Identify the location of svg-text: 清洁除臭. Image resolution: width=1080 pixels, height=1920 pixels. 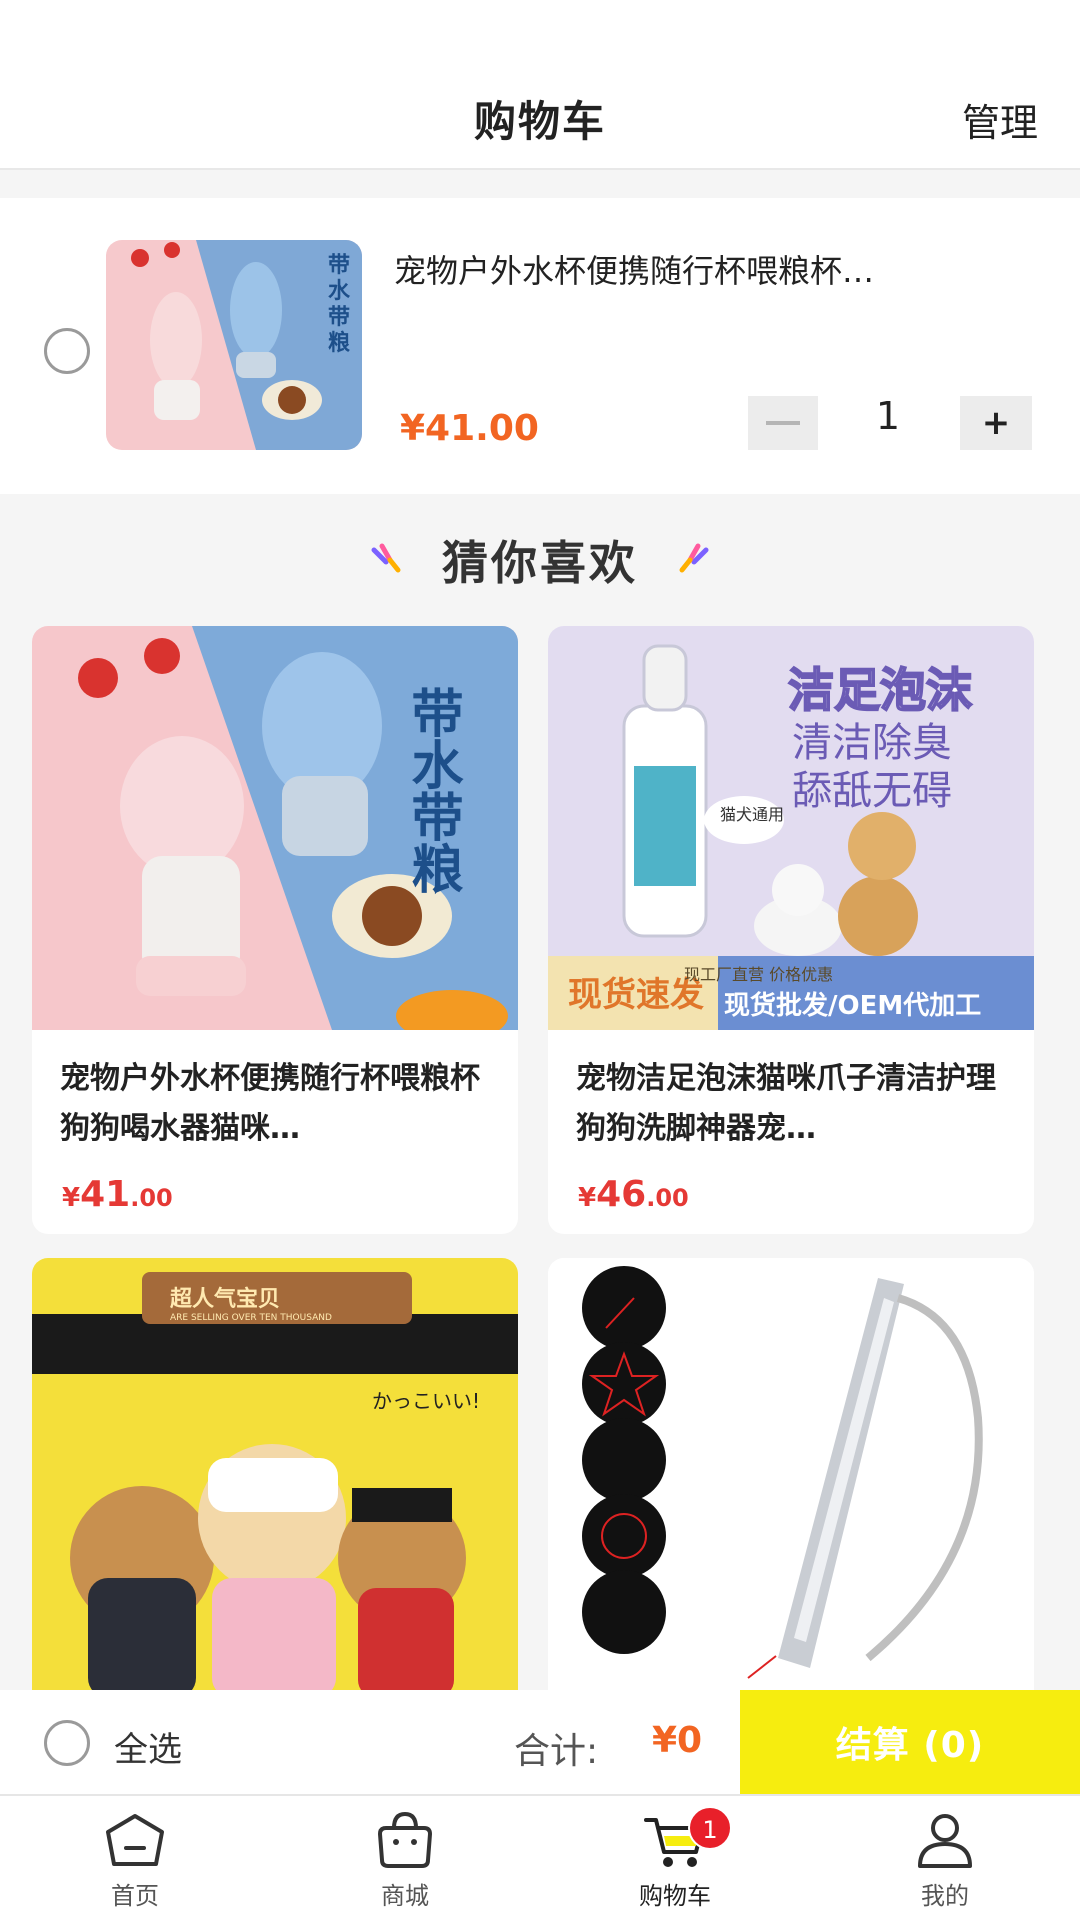
(872, 743).